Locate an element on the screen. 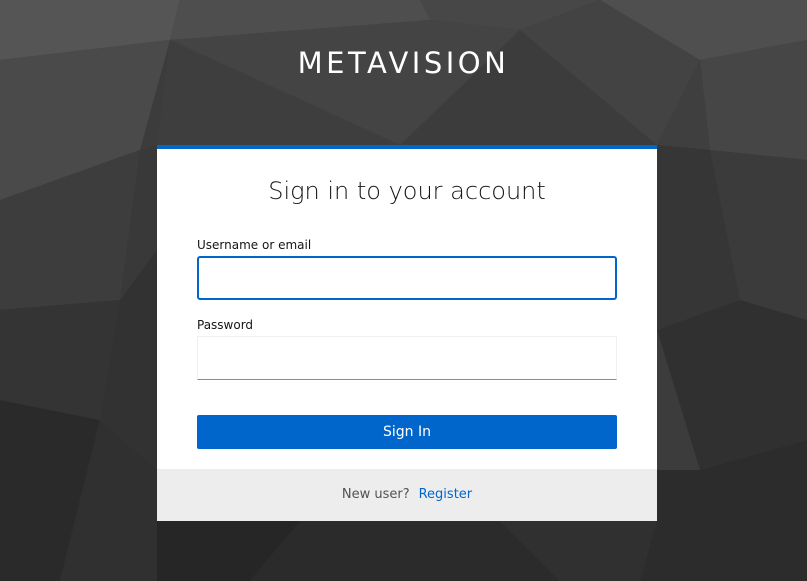 The height and width of the screenshot is (581, 807). register-footer: New user? Register is located at coordinates (407, 495).